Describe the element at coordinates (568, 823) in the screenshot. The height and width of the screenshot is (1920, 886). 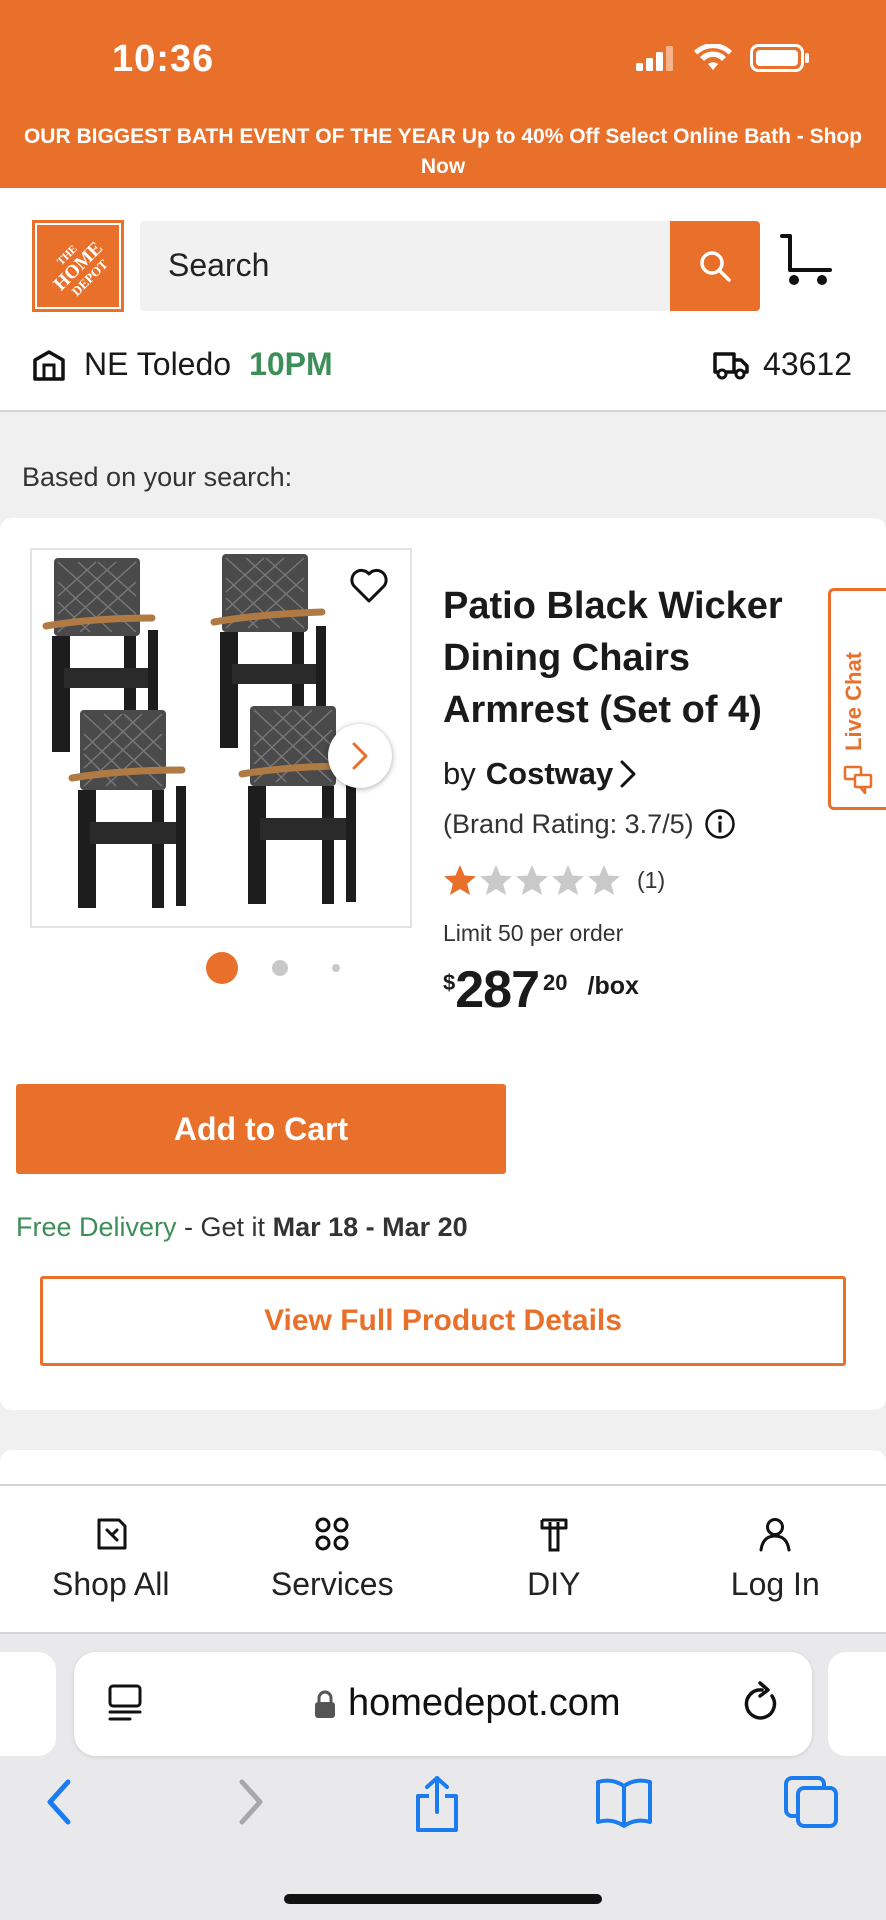
I see `brand-rating-text: (Brand Rating: 3.7/5)` at that location.